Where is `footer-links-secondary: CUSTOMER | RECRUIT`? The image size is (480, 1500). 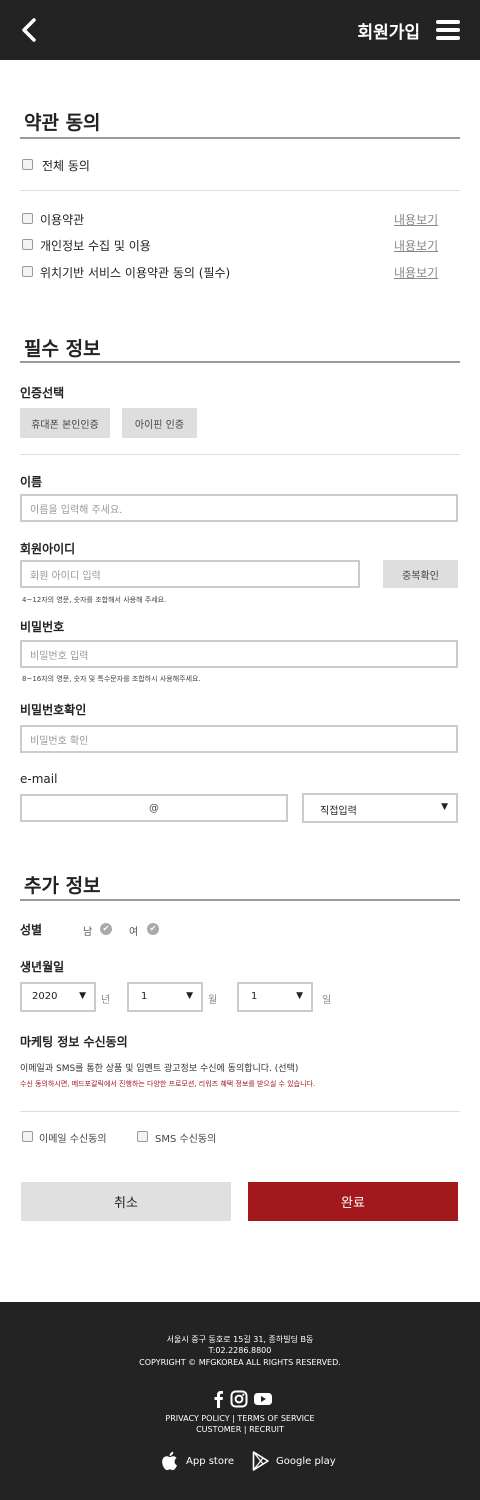
footer-links-secondary: CUSTOMER | RECRUIT is located at coordinates (240, 1429).